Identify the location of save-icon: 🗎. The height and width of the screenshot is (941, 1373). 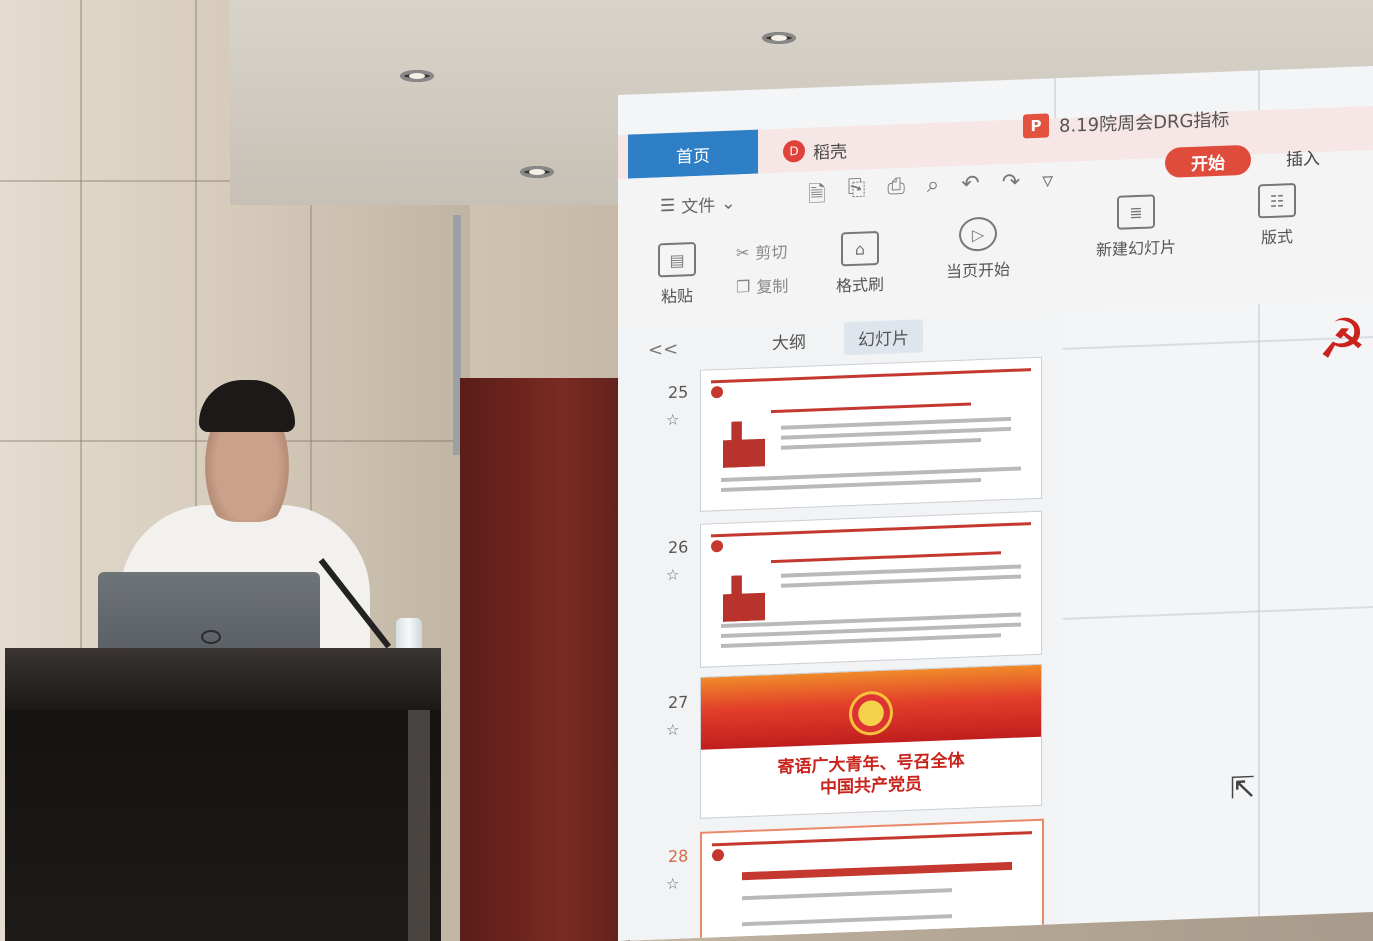
(817, 196).